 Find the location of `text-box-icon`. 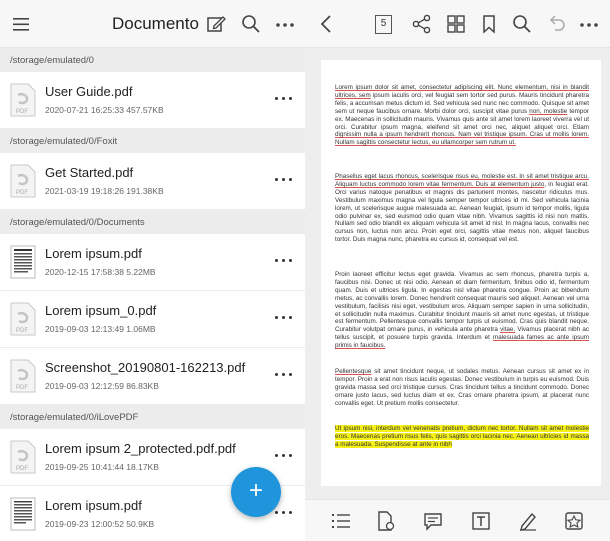

text-box-icon is located at coordinates (481, 521).